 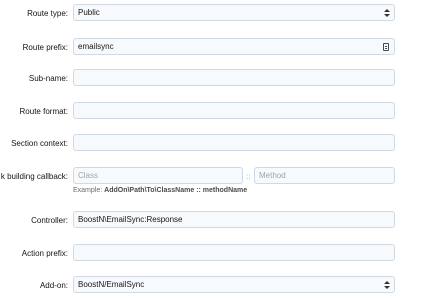 I want to click on sub-name-label: Sub-name:, so click(x=48, y=78).